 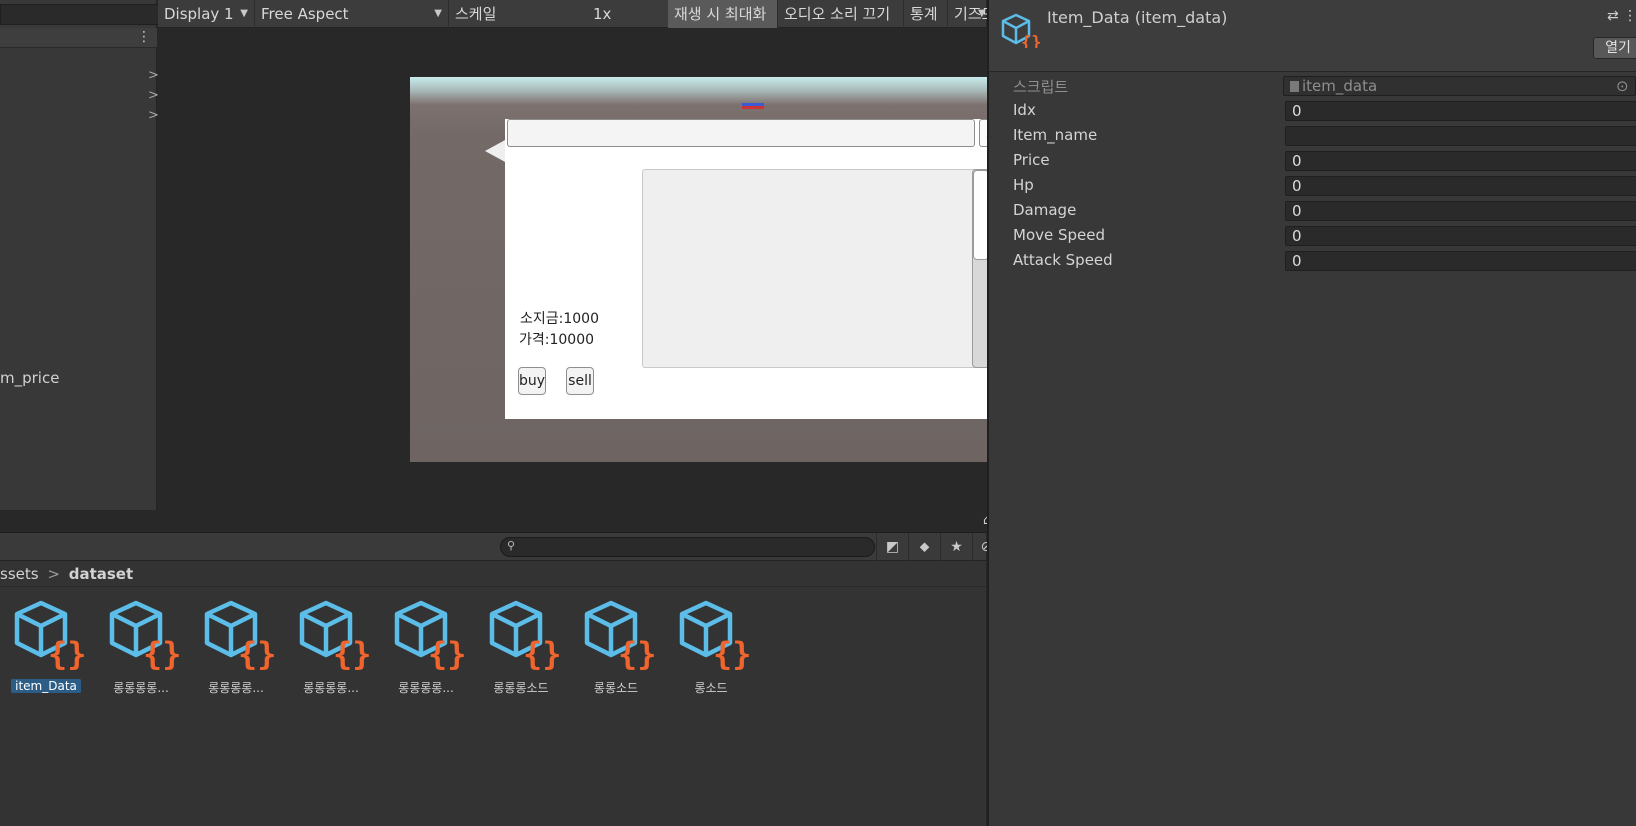 What do you see at coordinates (924, 547) in the screenshot?
I see `filter-by-label-icon: ⬥` at bounding box center [924, 547].